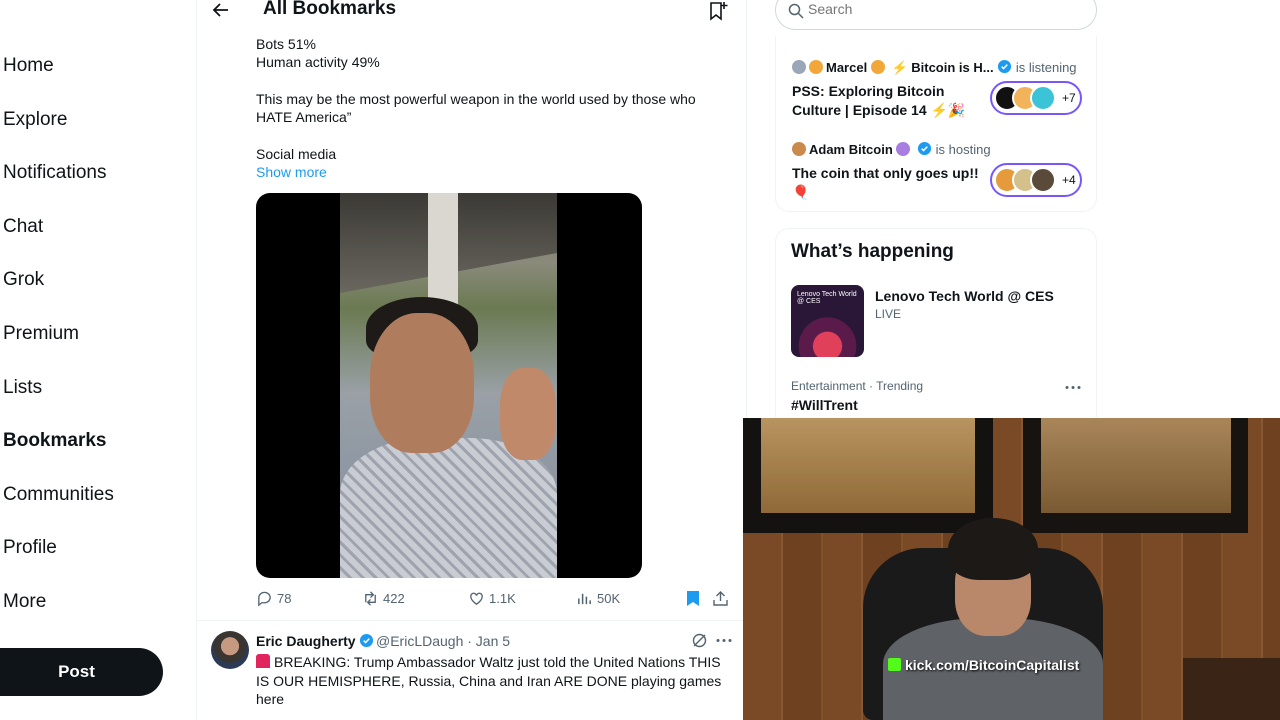  Describe the element at coordinates (1231, 689) in the screenshot. I see `cabinet` at that location.